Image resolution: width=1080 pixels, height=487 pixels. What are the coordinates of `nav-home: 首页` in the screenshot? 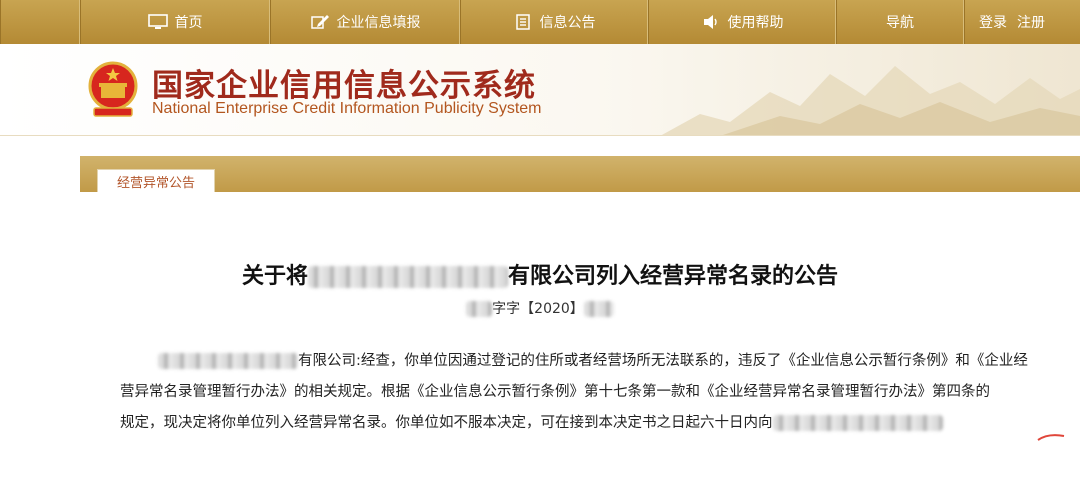 It's located at (175, 22).